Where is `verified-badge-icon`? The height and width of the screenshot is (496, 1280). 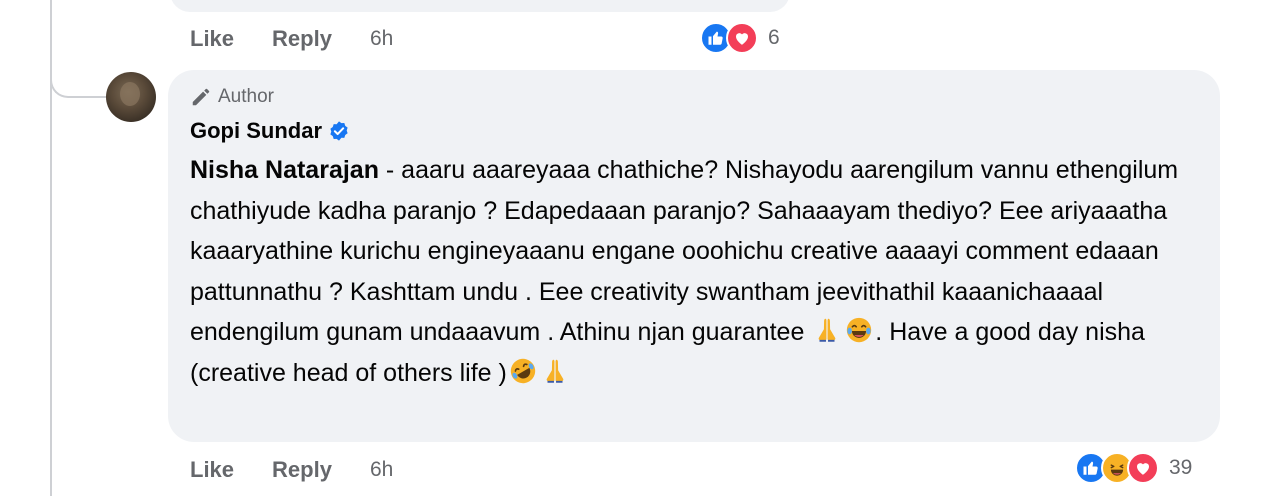 verified-badge-icon is located at coordinates (339, 131).